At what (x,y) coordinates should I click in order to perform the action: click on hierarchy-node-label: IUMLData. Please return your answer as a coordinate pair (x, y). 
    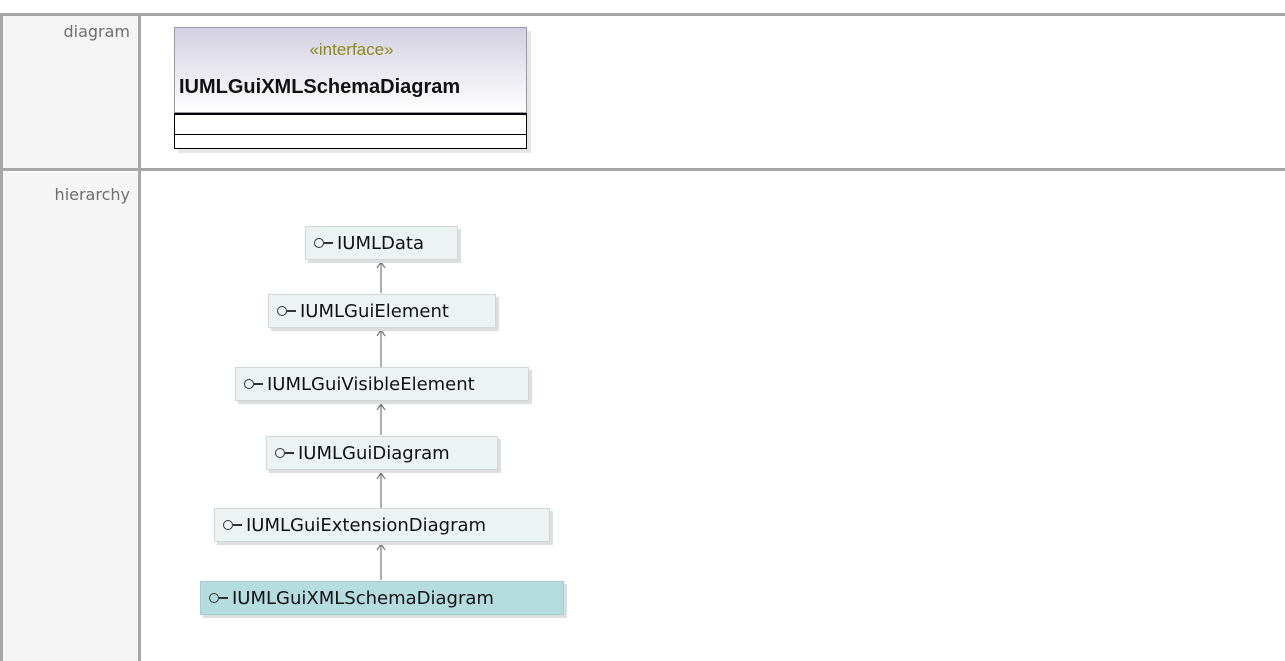
    Looking at the image, I should click on (381, 243).